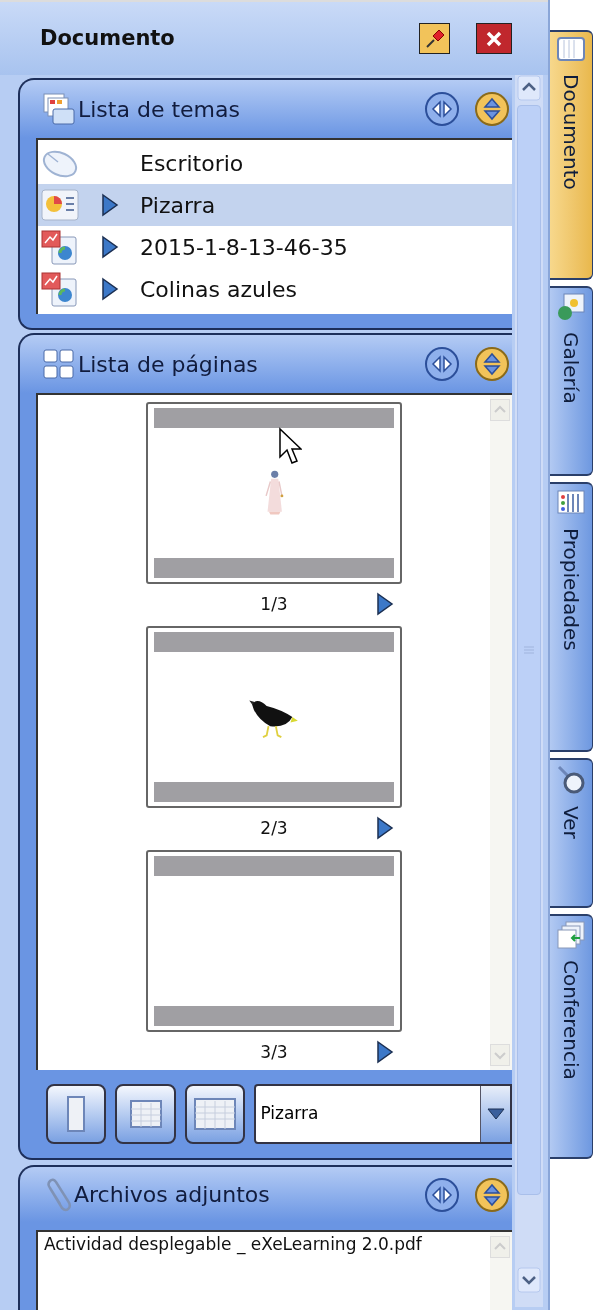 The image size is (595, 1310). What do you see at coordinates (529, 650) in the screenshot?
I see `scroll-thumb` at bounding box center [529, 650].